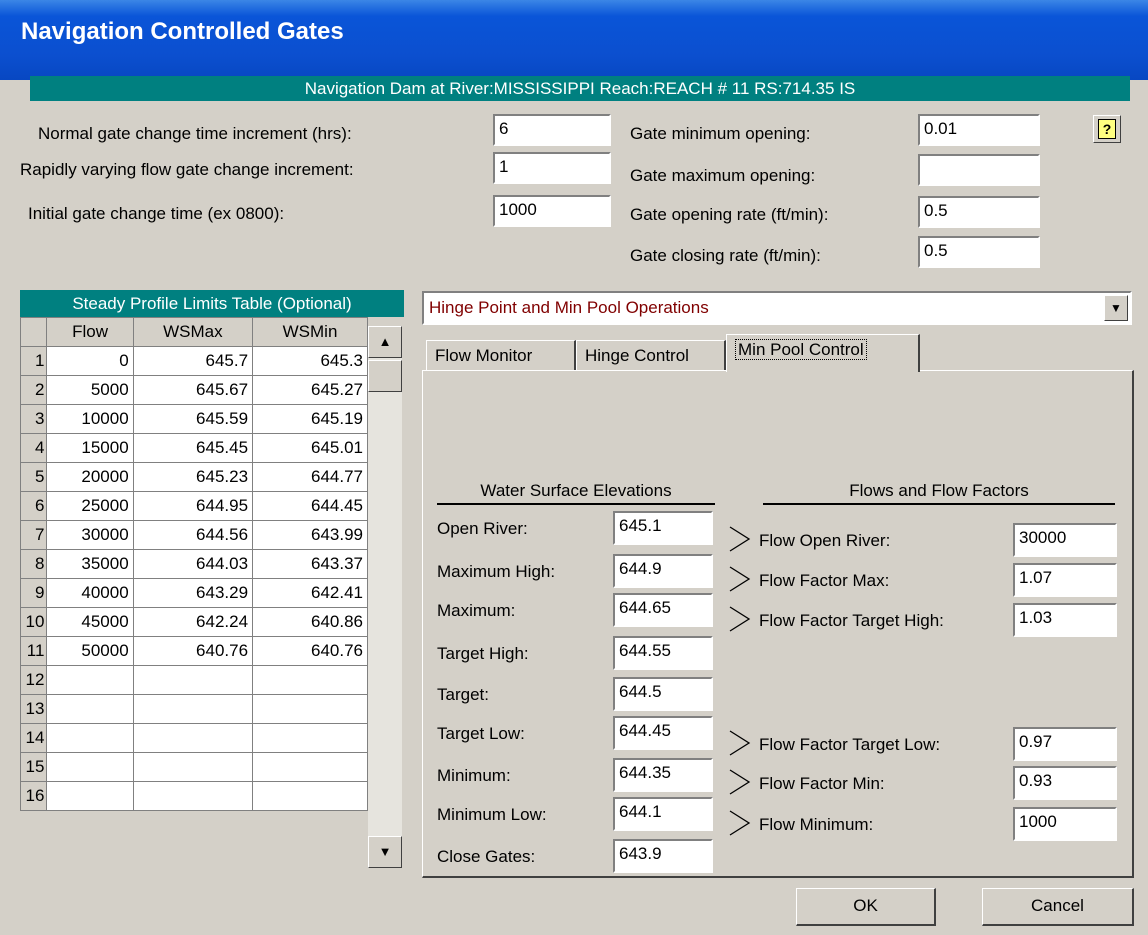  I want to click on cell-flow: 50000, so click(90, 651).